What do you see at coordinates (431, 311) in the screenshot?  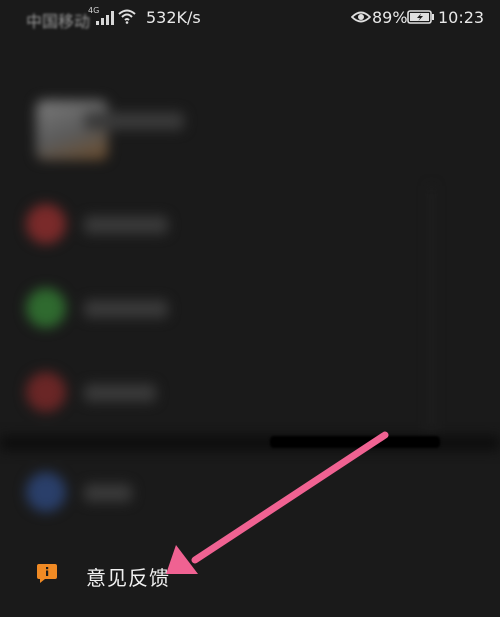 I see `blurred-line` at bounding box center [431, 311].